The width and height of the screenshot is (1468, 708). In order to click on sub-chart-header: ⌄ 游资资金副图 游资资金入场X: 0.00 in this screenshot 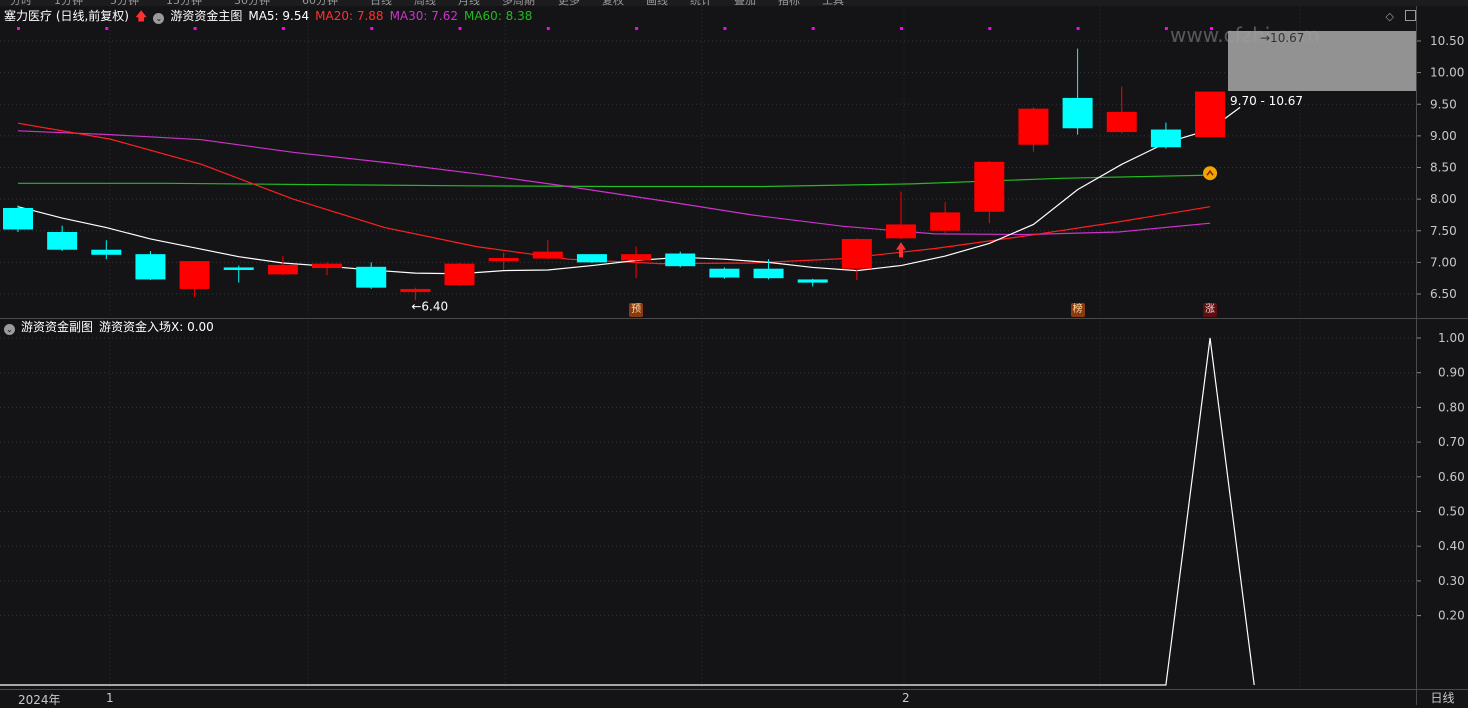, I will do `click(112, 327)`.